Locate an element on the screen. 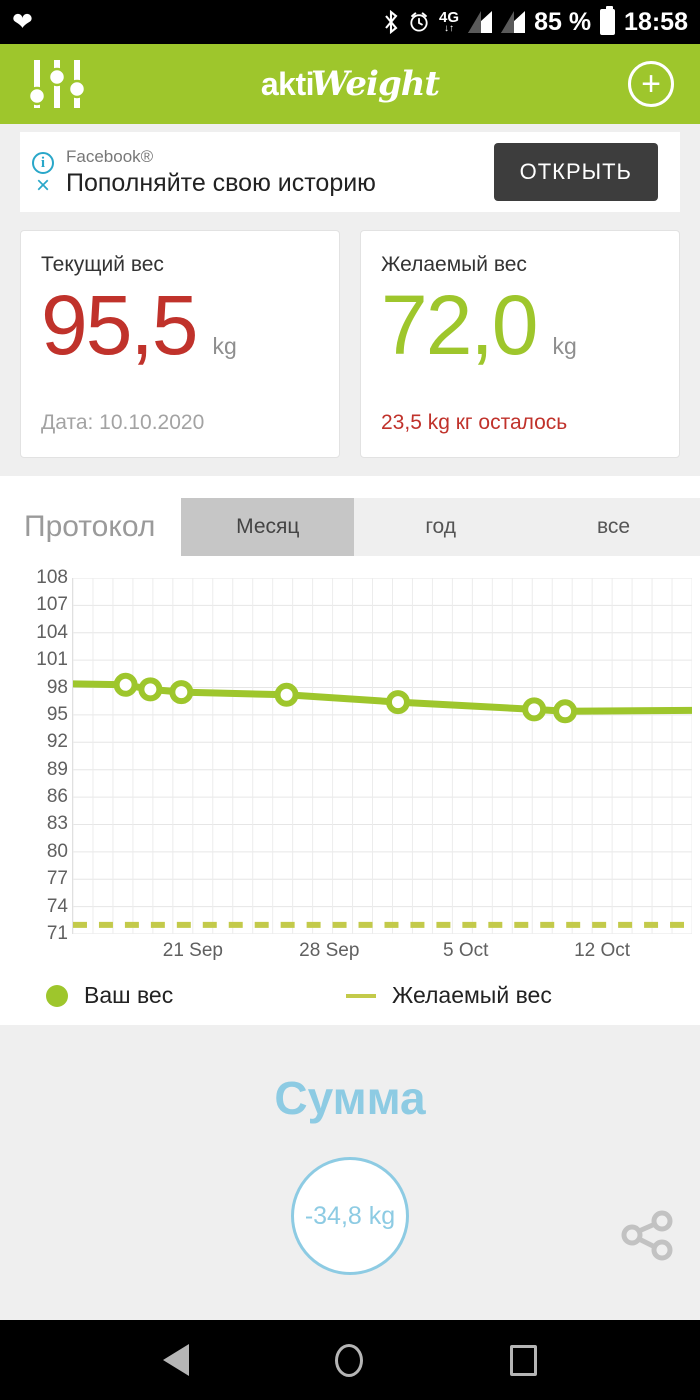  status-bar: ❤ 4G ↓↑ 85 % 18:58 is located at coordinates (350, 22).